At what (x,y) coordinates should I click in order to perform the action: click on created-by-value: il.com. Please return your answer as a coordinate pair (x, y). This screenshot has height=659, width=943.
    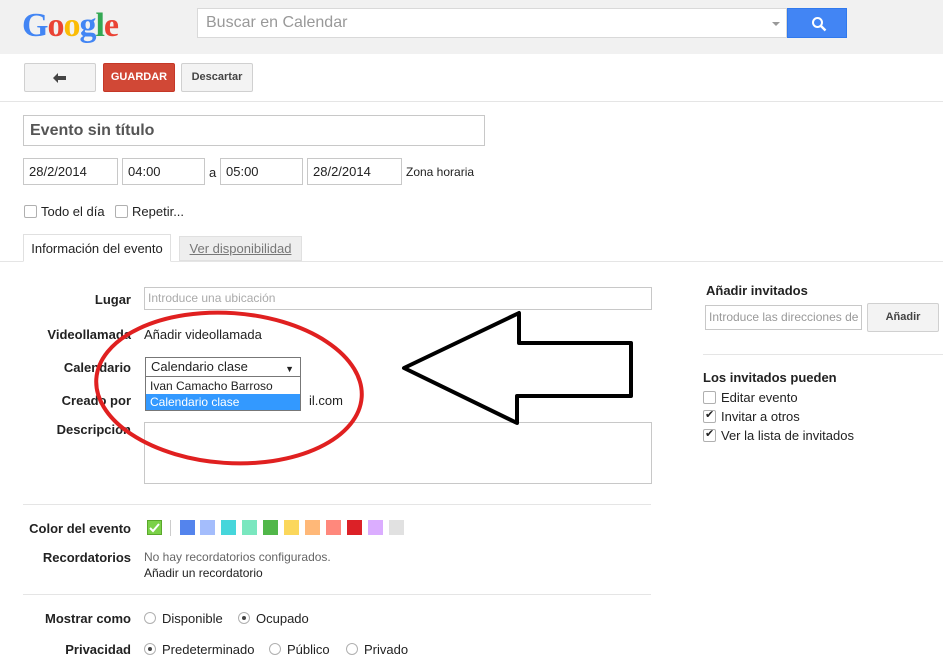
    Looking at the image, I should click on (326, 400).